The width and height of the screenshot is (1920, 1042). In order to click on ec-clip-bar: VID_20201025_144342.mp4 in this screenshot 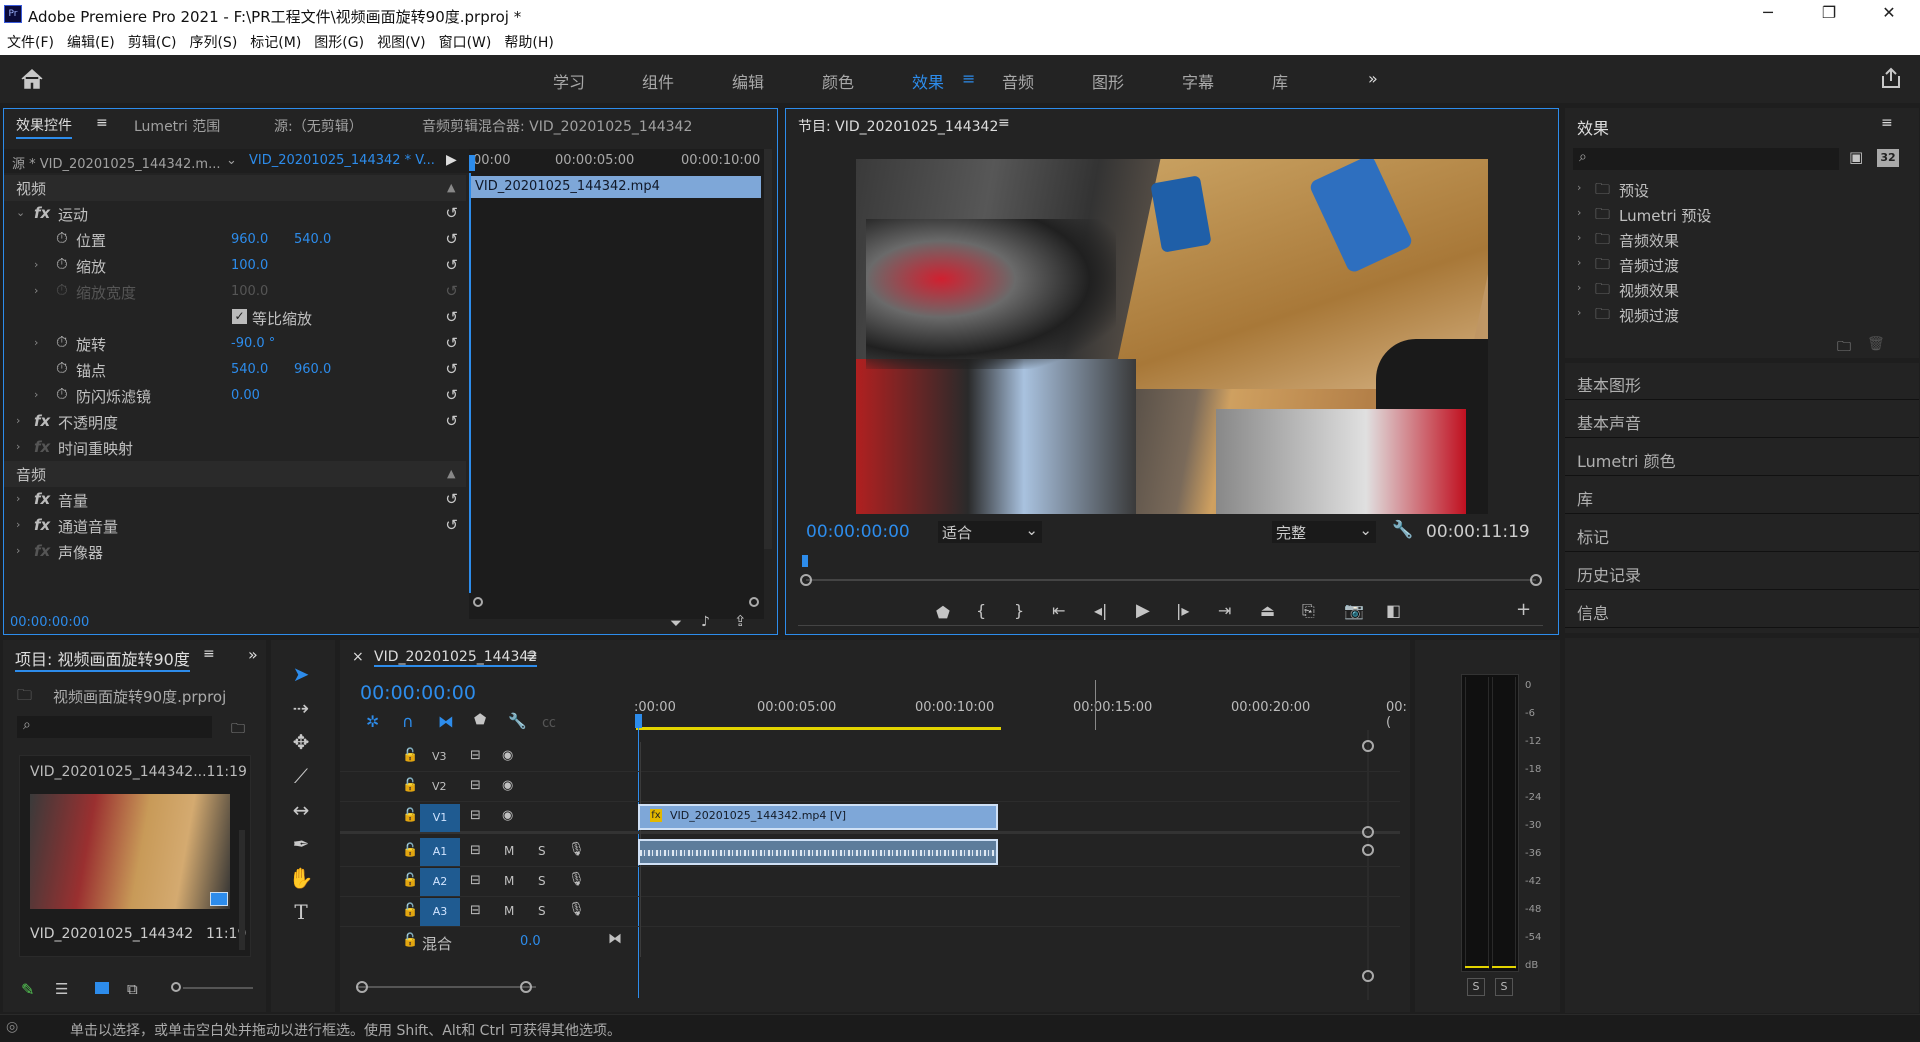, I will do `click(616, 187)`.